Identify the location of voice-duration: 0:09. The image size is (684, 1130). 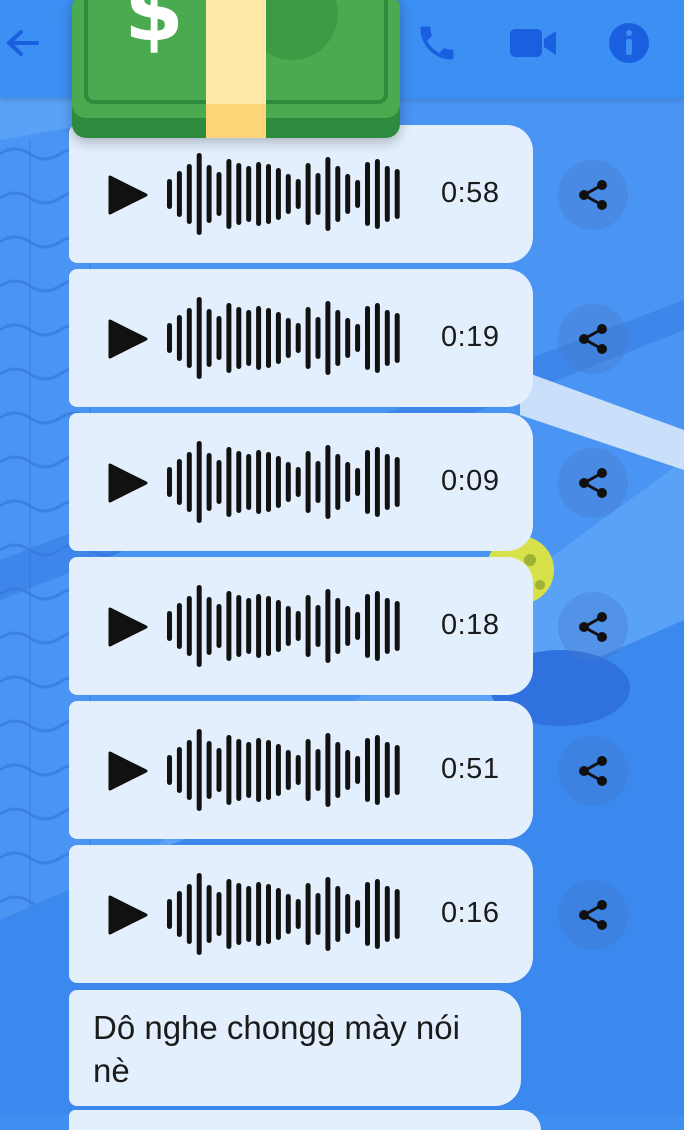
(470, 481).